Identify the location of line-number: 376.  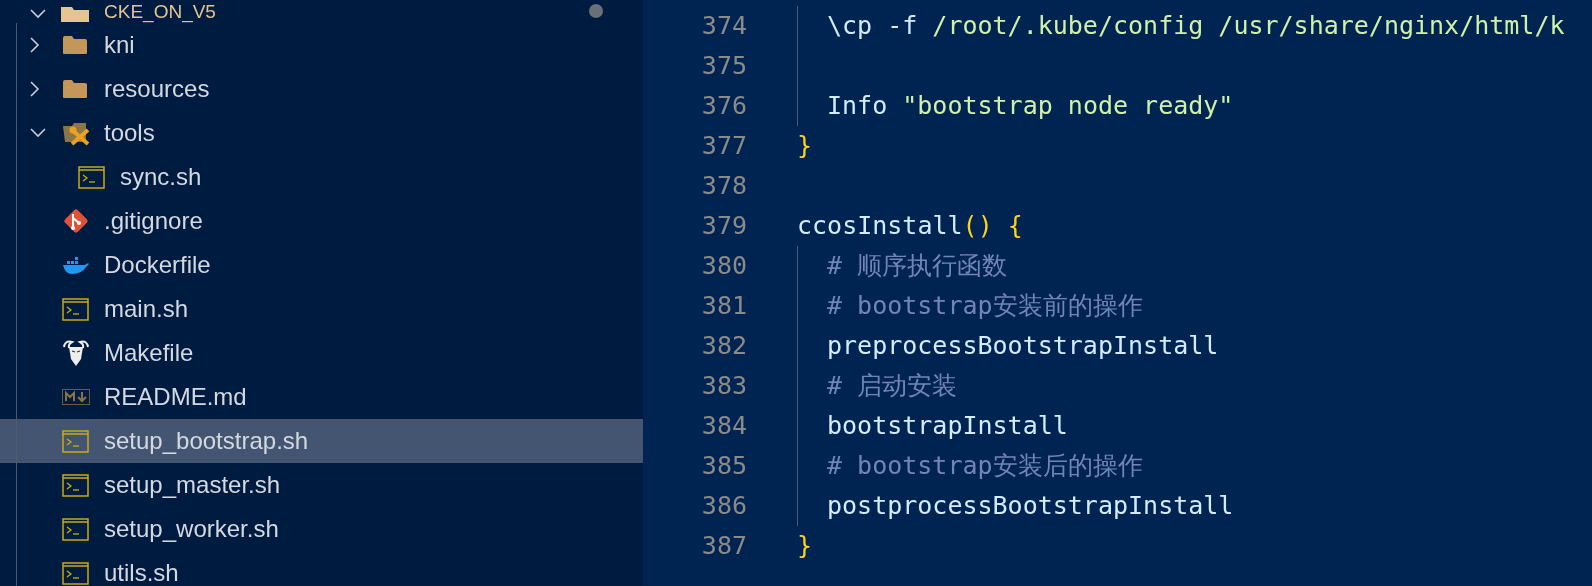
(723, 106).